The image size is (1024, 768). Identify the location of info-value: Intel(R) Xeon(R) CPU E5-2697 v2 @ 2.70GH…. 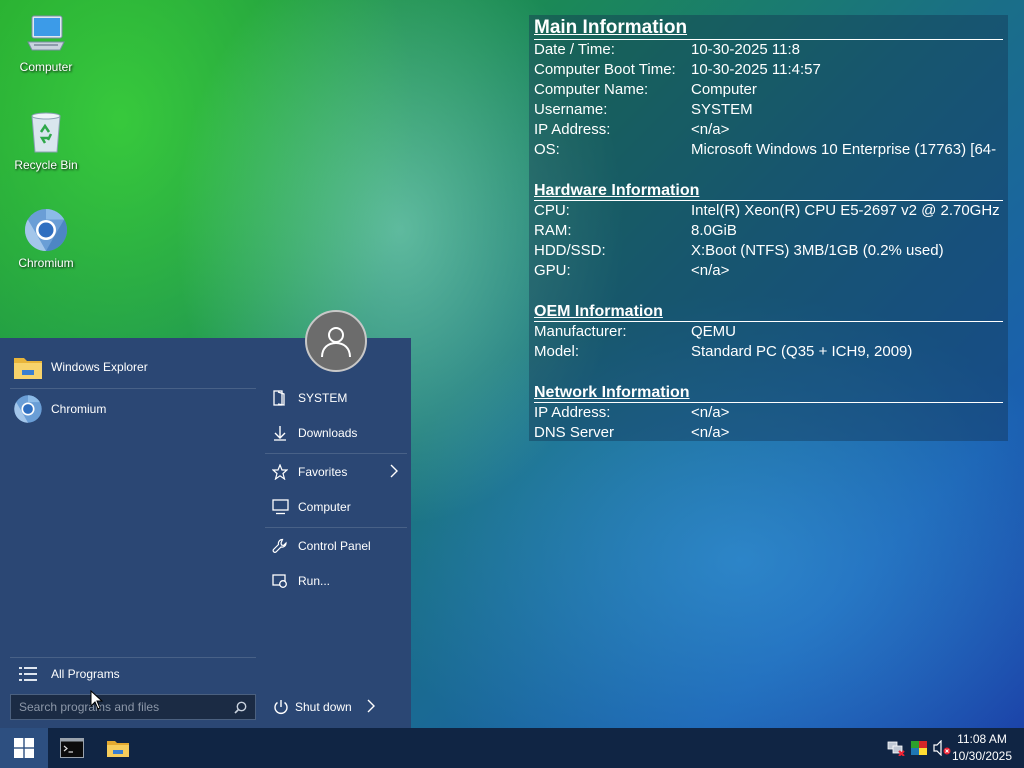
(845, 210).